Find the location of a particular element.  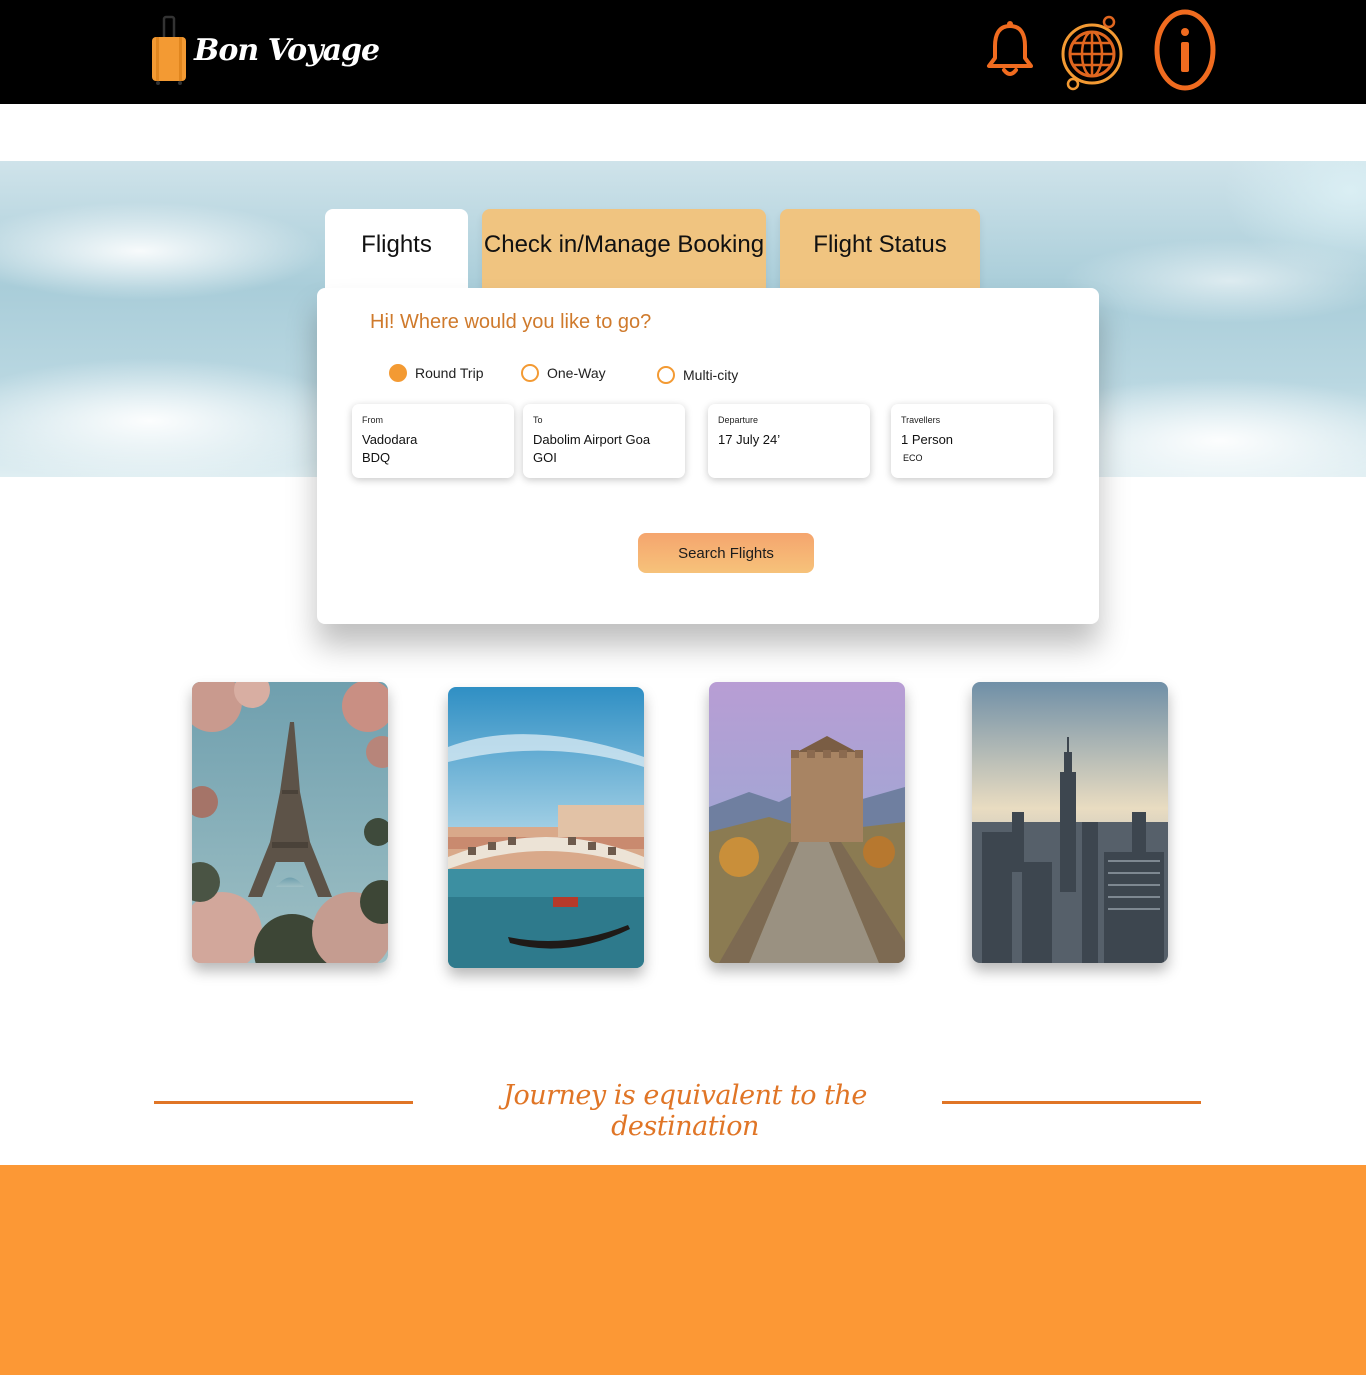

greeting-text: Hi! Where would you like to go? is located at coordinates (511, 322).